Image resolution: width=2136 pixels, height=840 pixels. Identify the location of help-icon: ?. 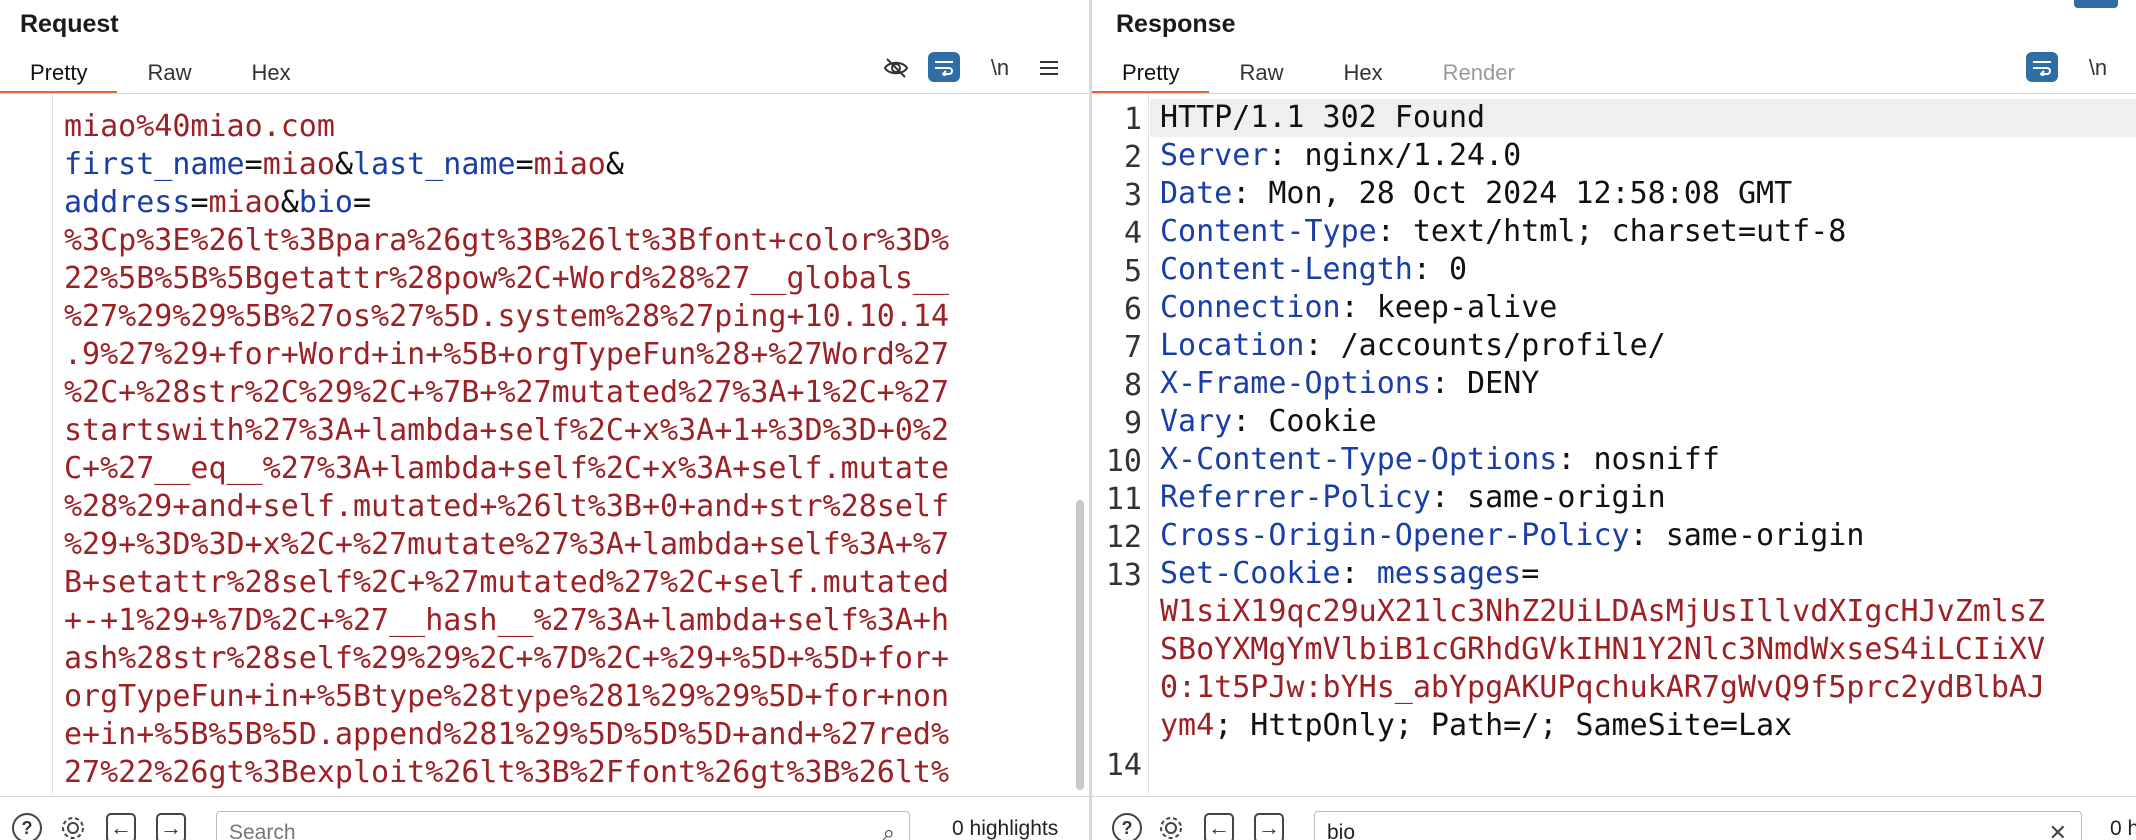
(27, 826).